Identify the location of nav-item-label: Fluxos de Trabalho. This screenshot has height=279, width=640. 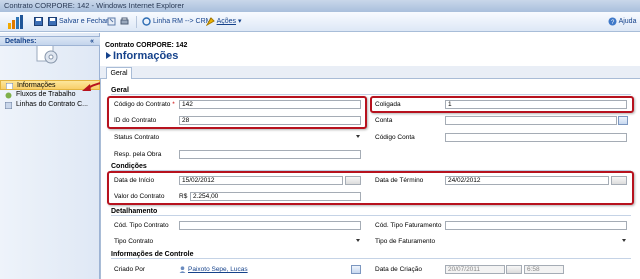
(46, 94).